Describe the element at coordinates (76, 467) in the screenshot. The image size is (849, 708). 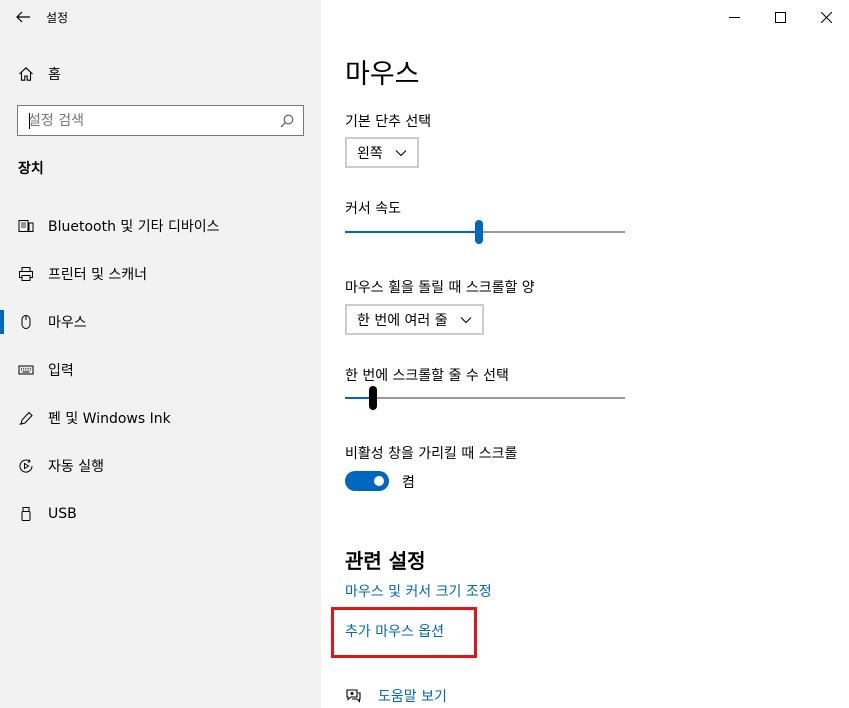
I see `sidebar-item-label: 자동 실행` at that location.